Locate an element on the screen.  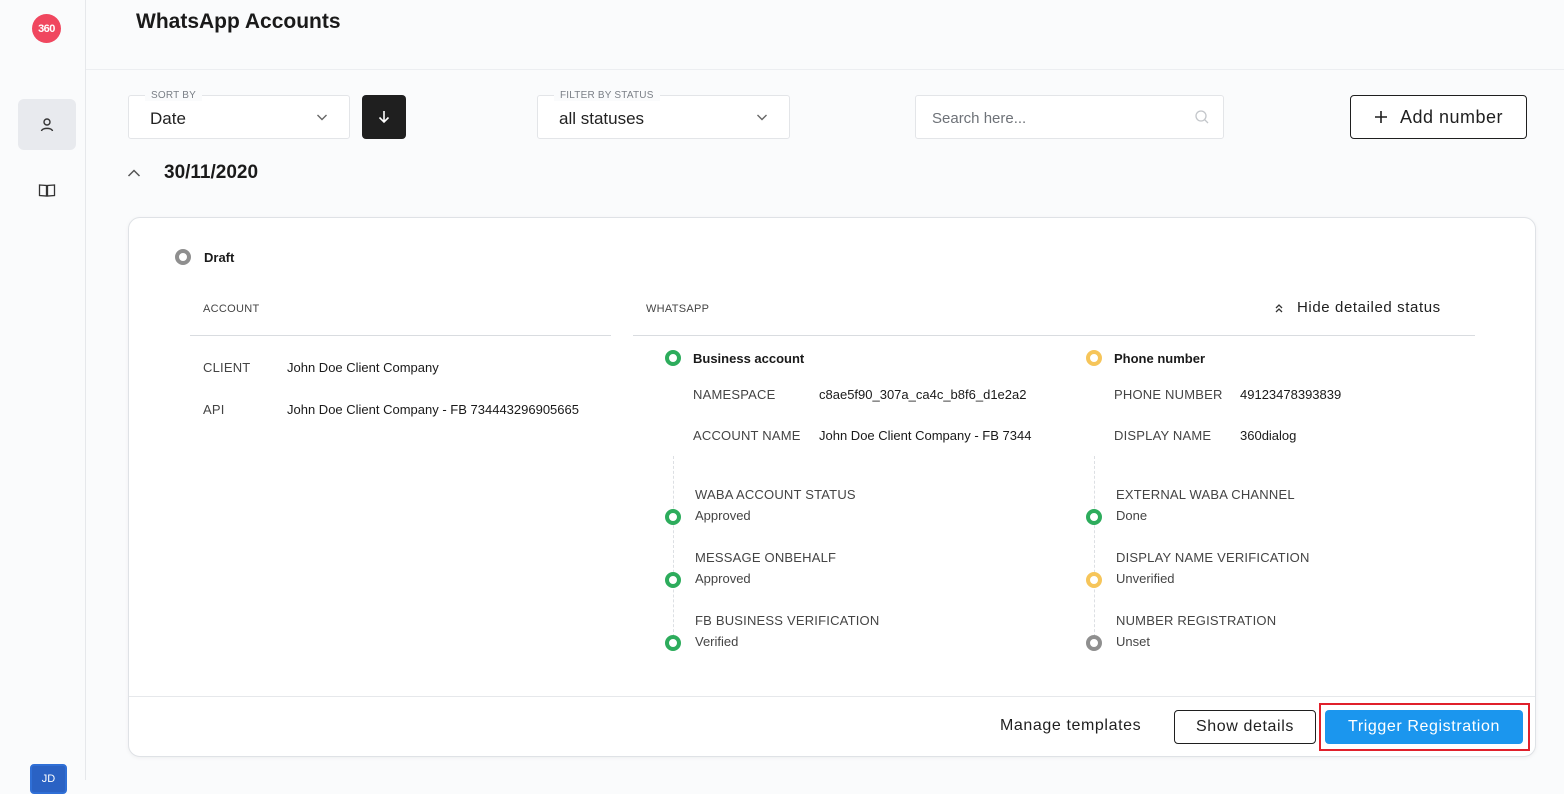
book-icon is located at coordinates (47, 190).